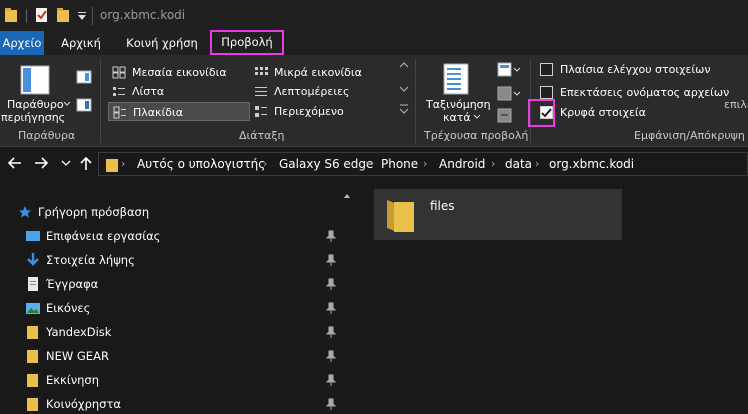  I want to click on layout-item-label: Λεπτομέρειες, so click(312, 91).